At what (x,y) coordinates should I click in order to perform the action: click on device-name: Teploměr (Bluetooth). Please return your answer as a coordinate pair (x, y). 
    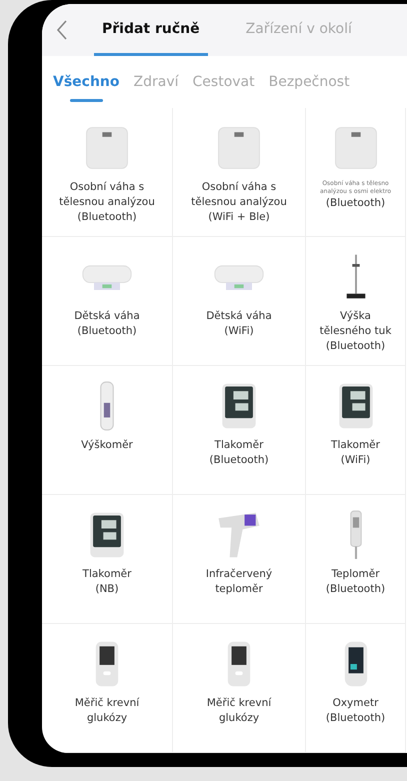
    Looking at the image, I should click on (356, 582).